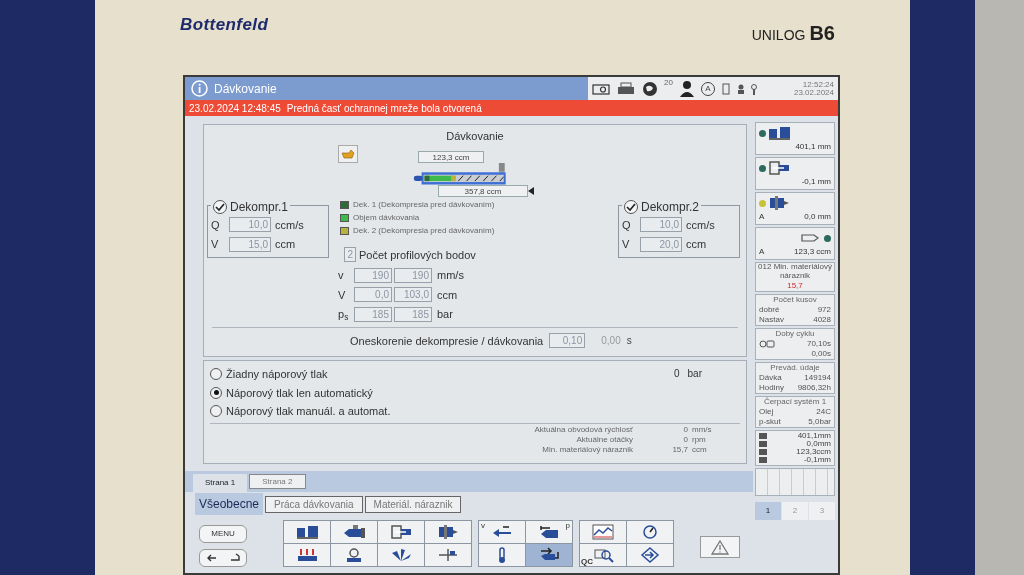  I want to click on input-field: 15,0, so click(250, 244).